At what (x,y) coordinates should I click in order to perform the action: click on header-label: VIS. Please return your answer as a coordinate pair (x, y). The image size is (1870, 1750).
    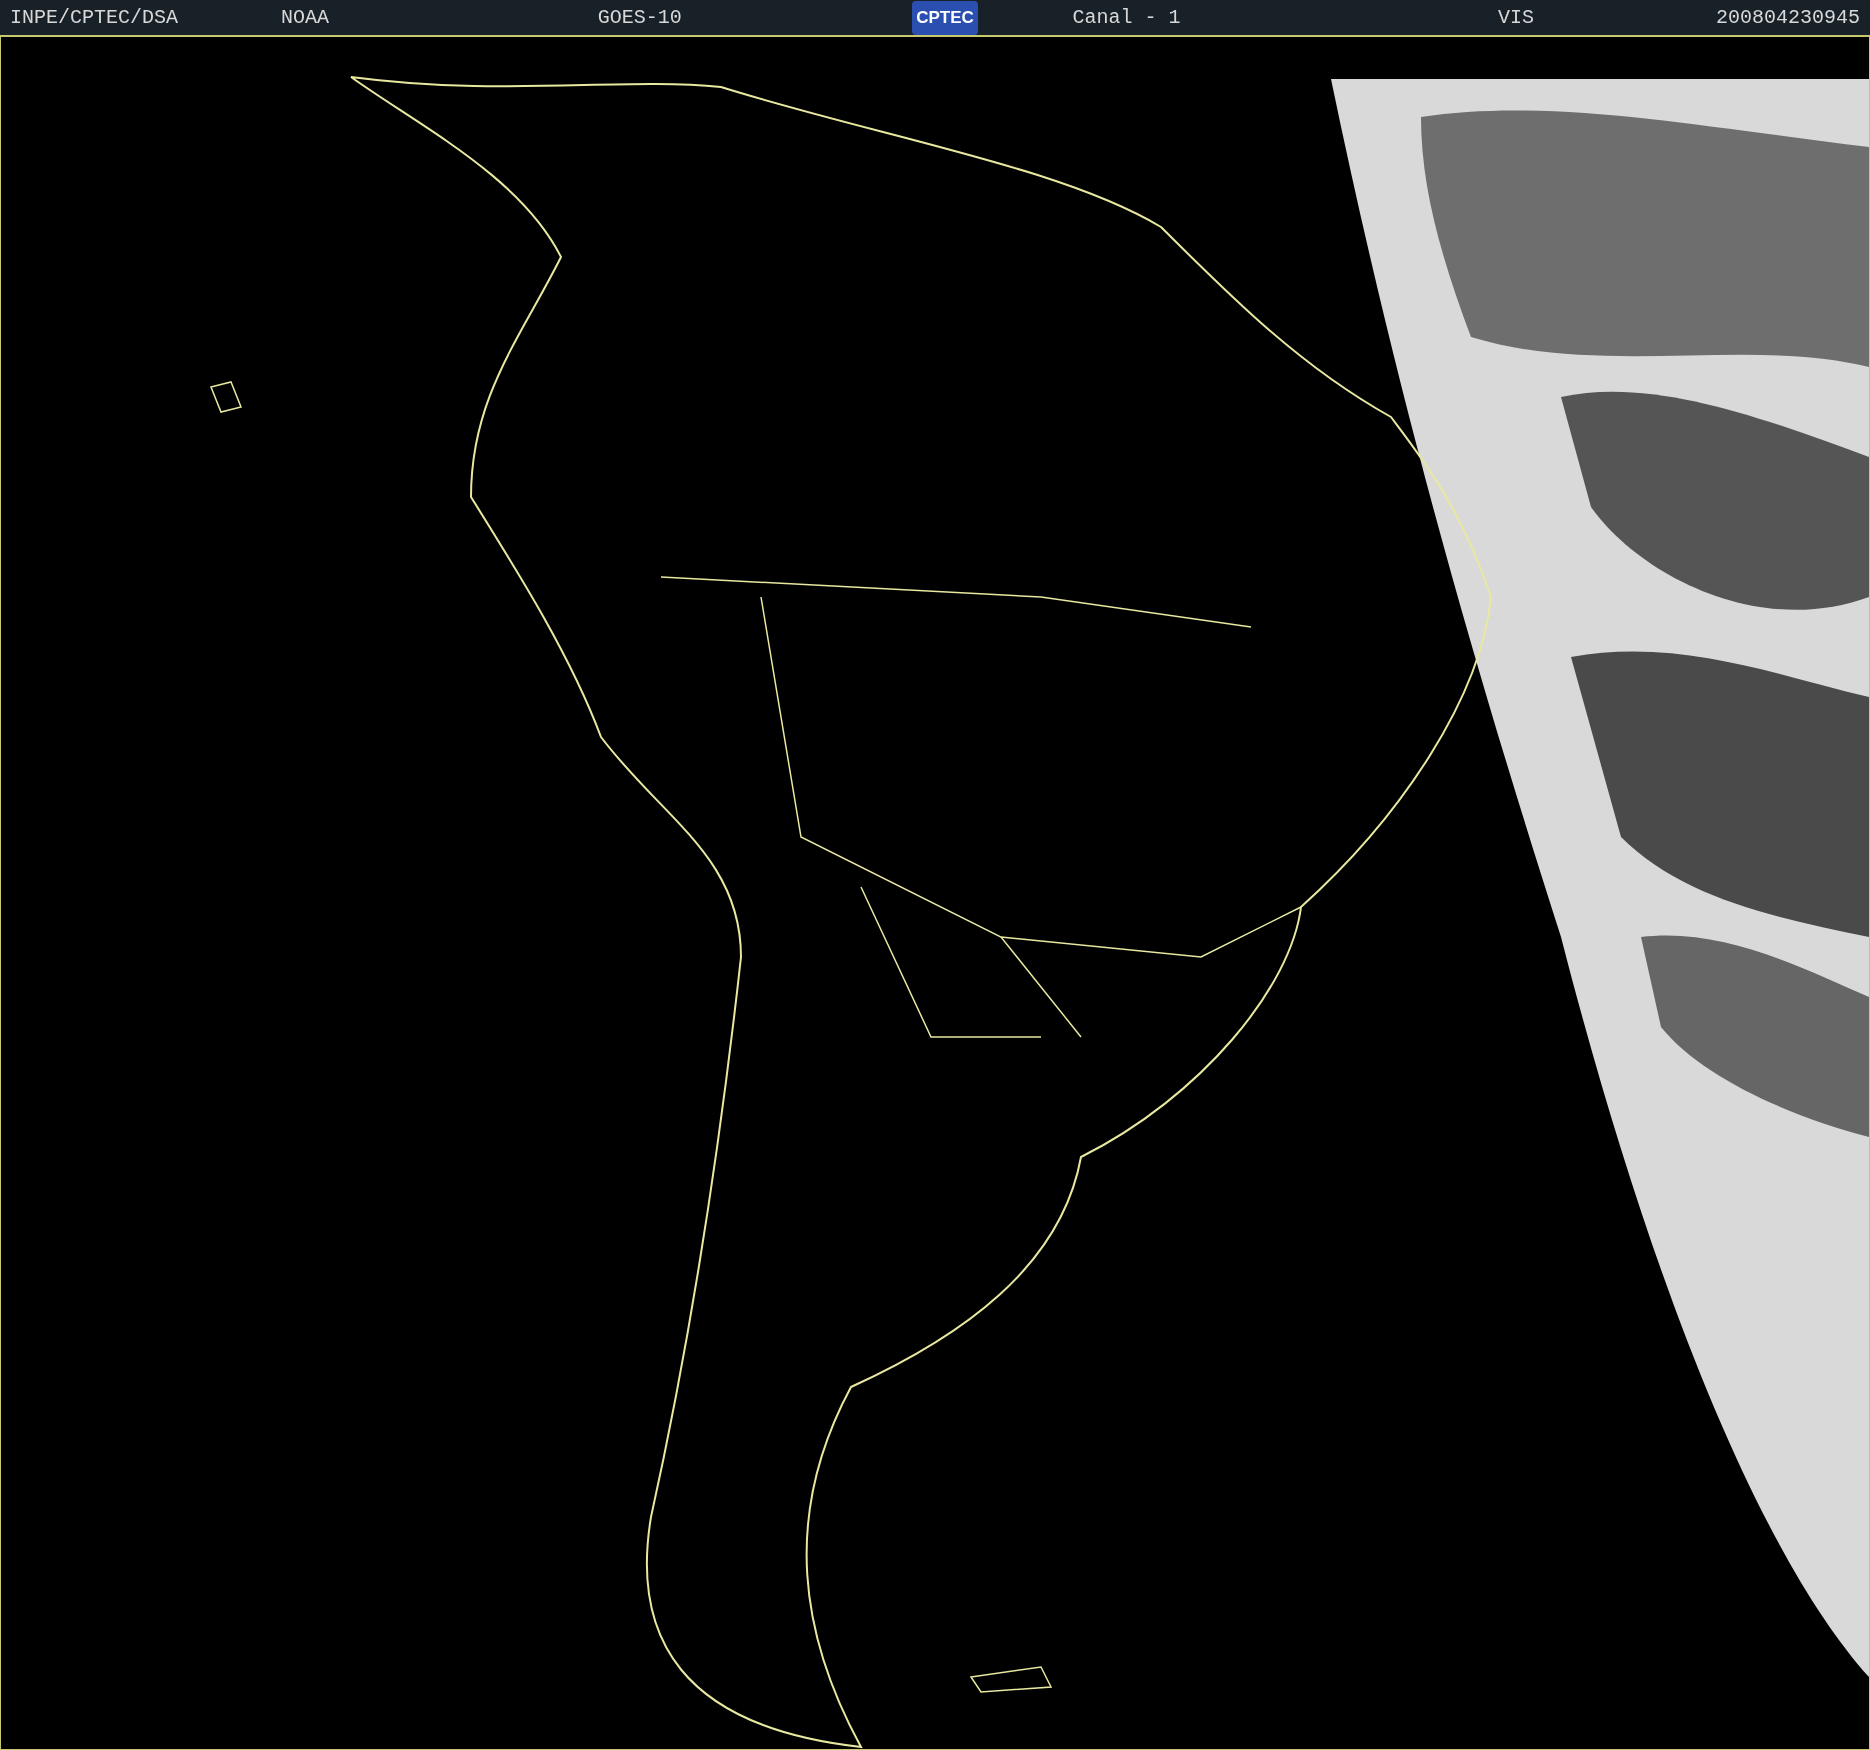
    Looking at the image, I should click on (1515, 17).